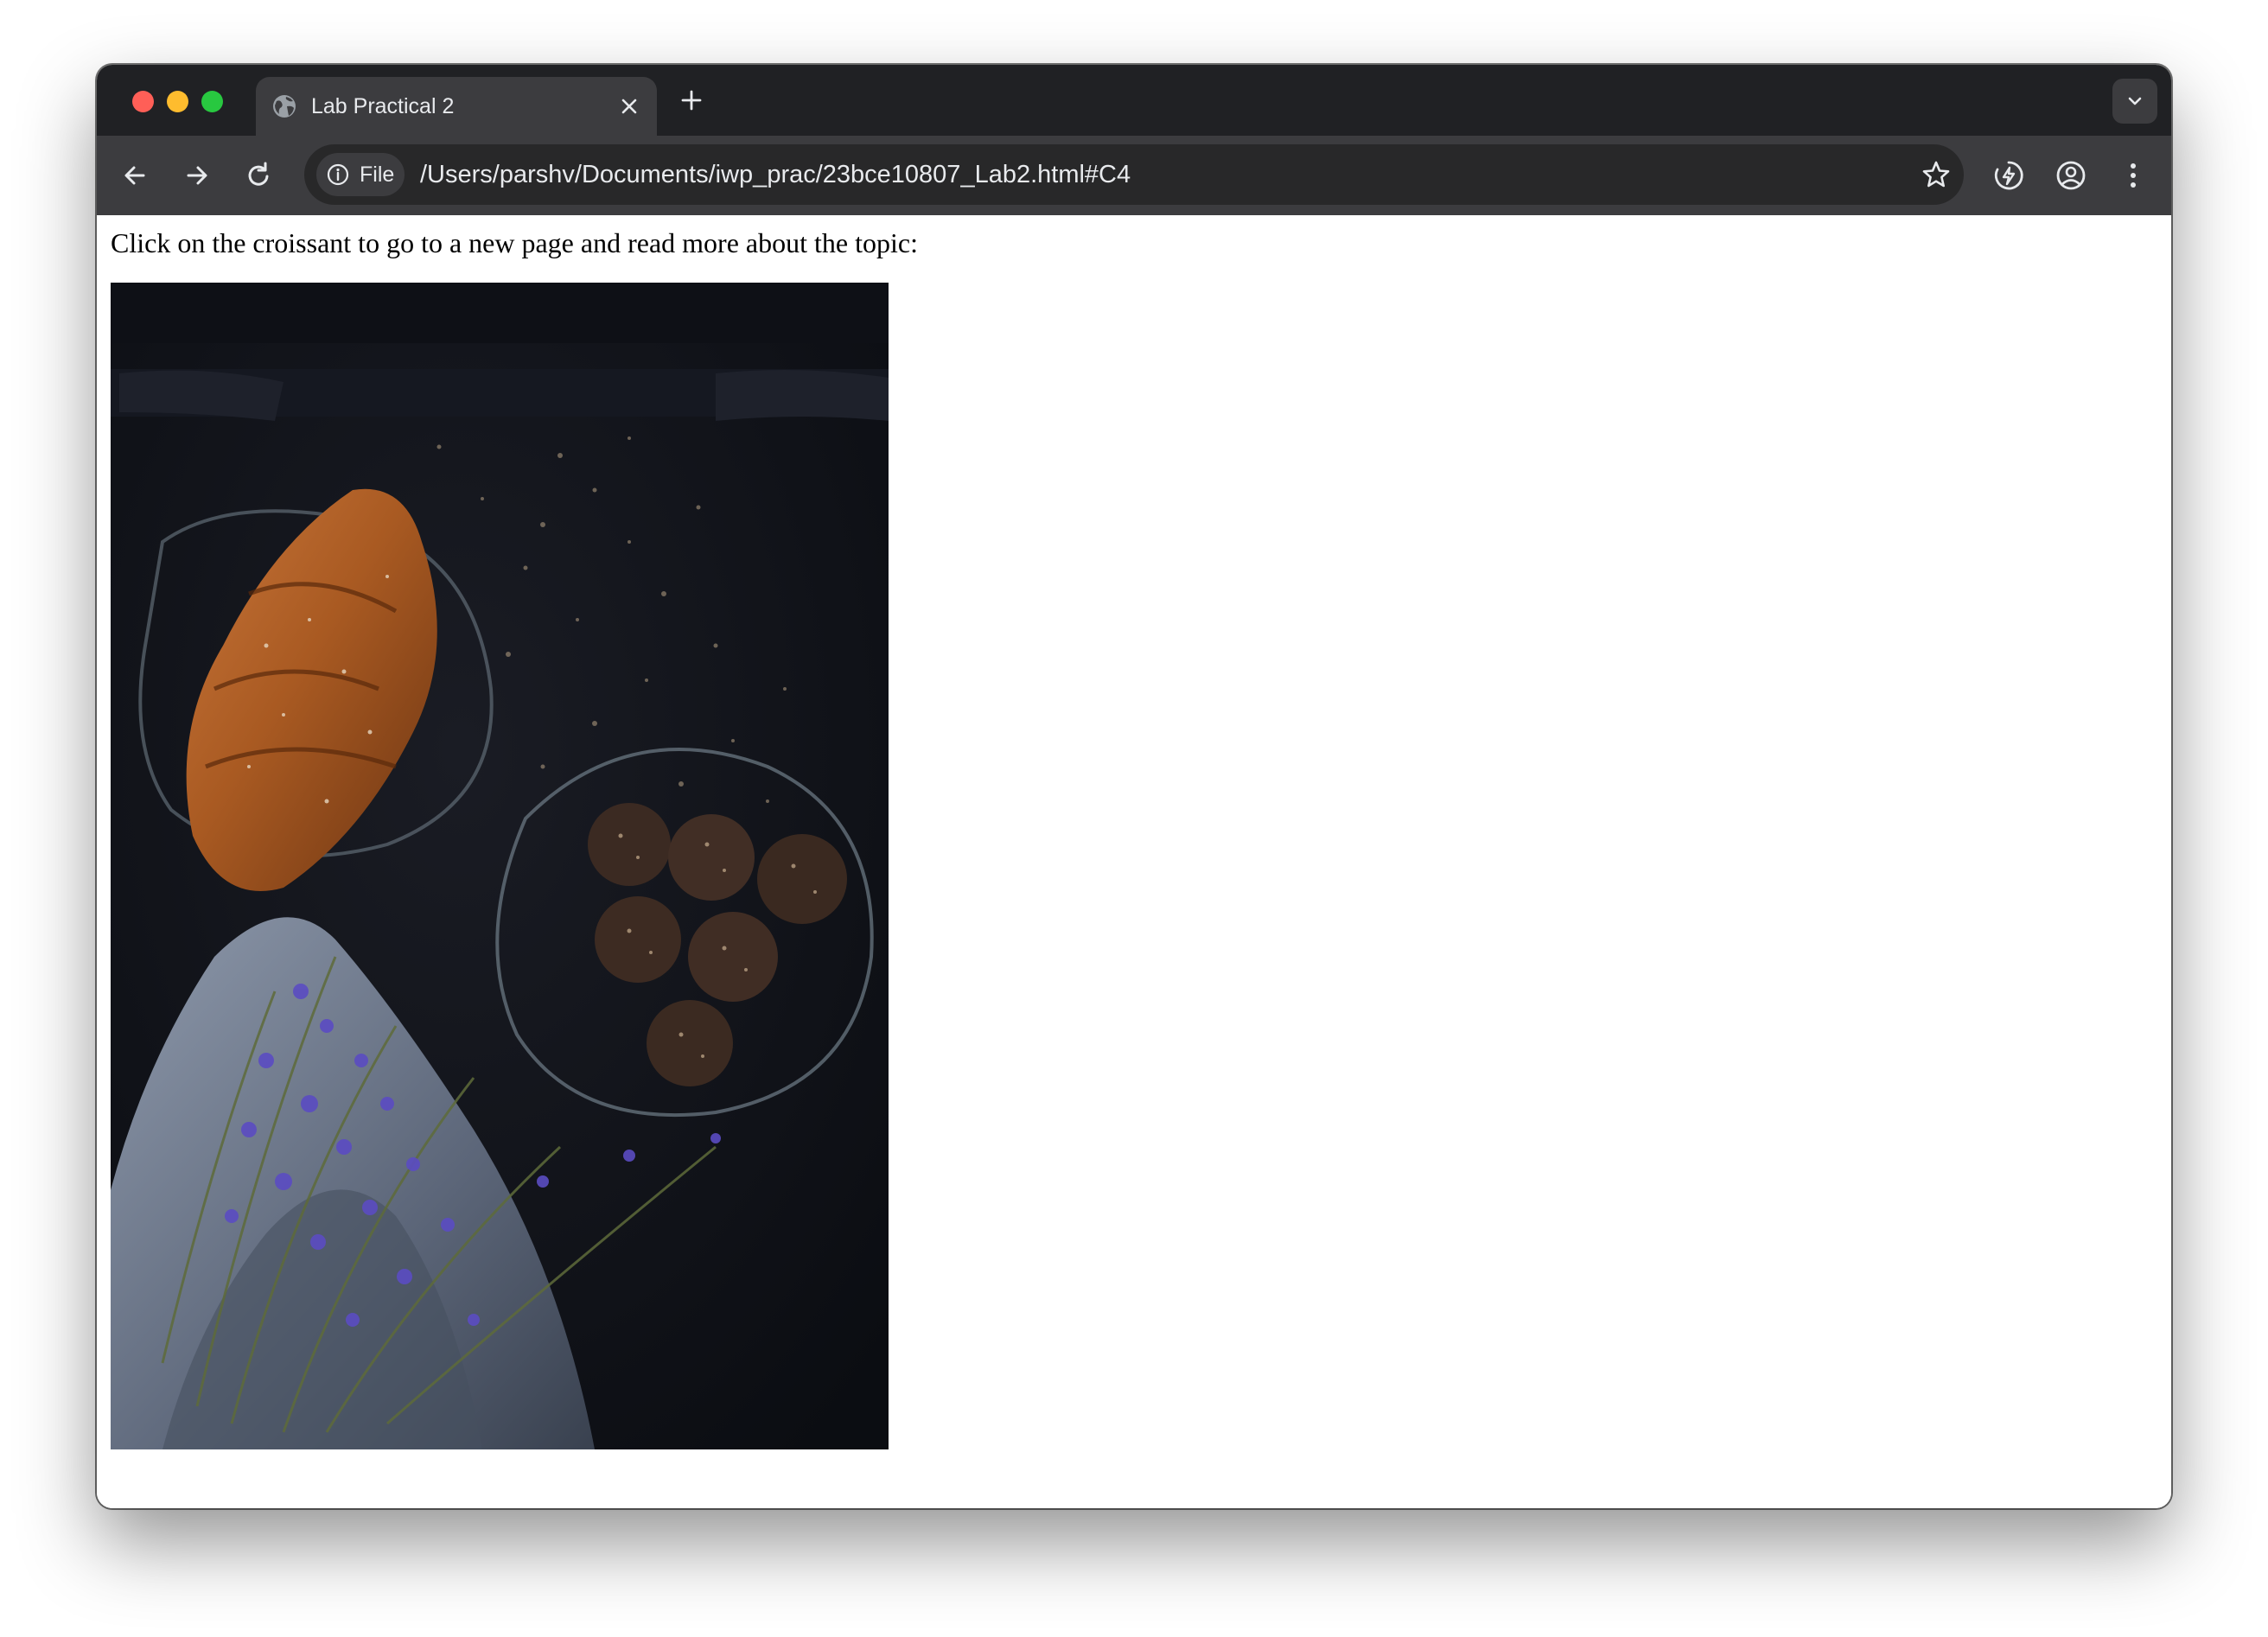  Describe the element at coordinates (135, 175) in the screenshot. I see `back-arrow-icon` at that location.